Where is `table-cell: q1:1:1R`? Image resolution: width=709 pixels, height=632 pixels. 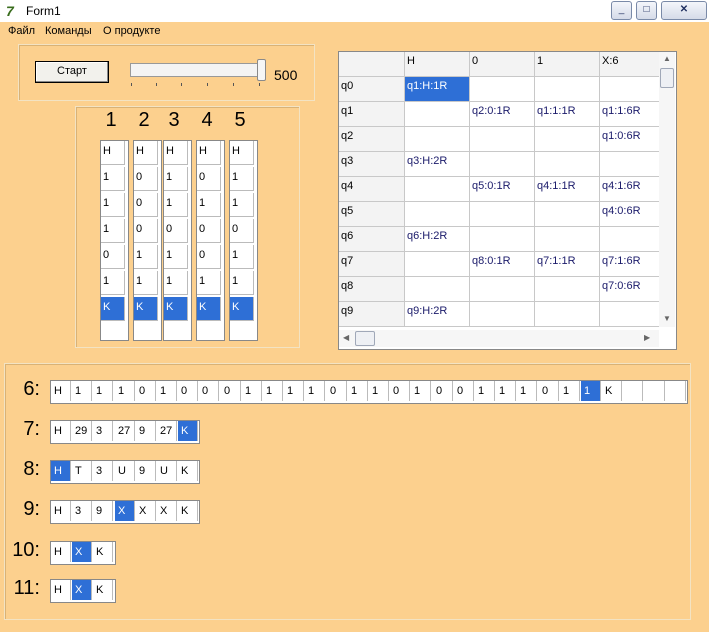 table-cell: q1:1:1R is located at coordinates (567, 114).